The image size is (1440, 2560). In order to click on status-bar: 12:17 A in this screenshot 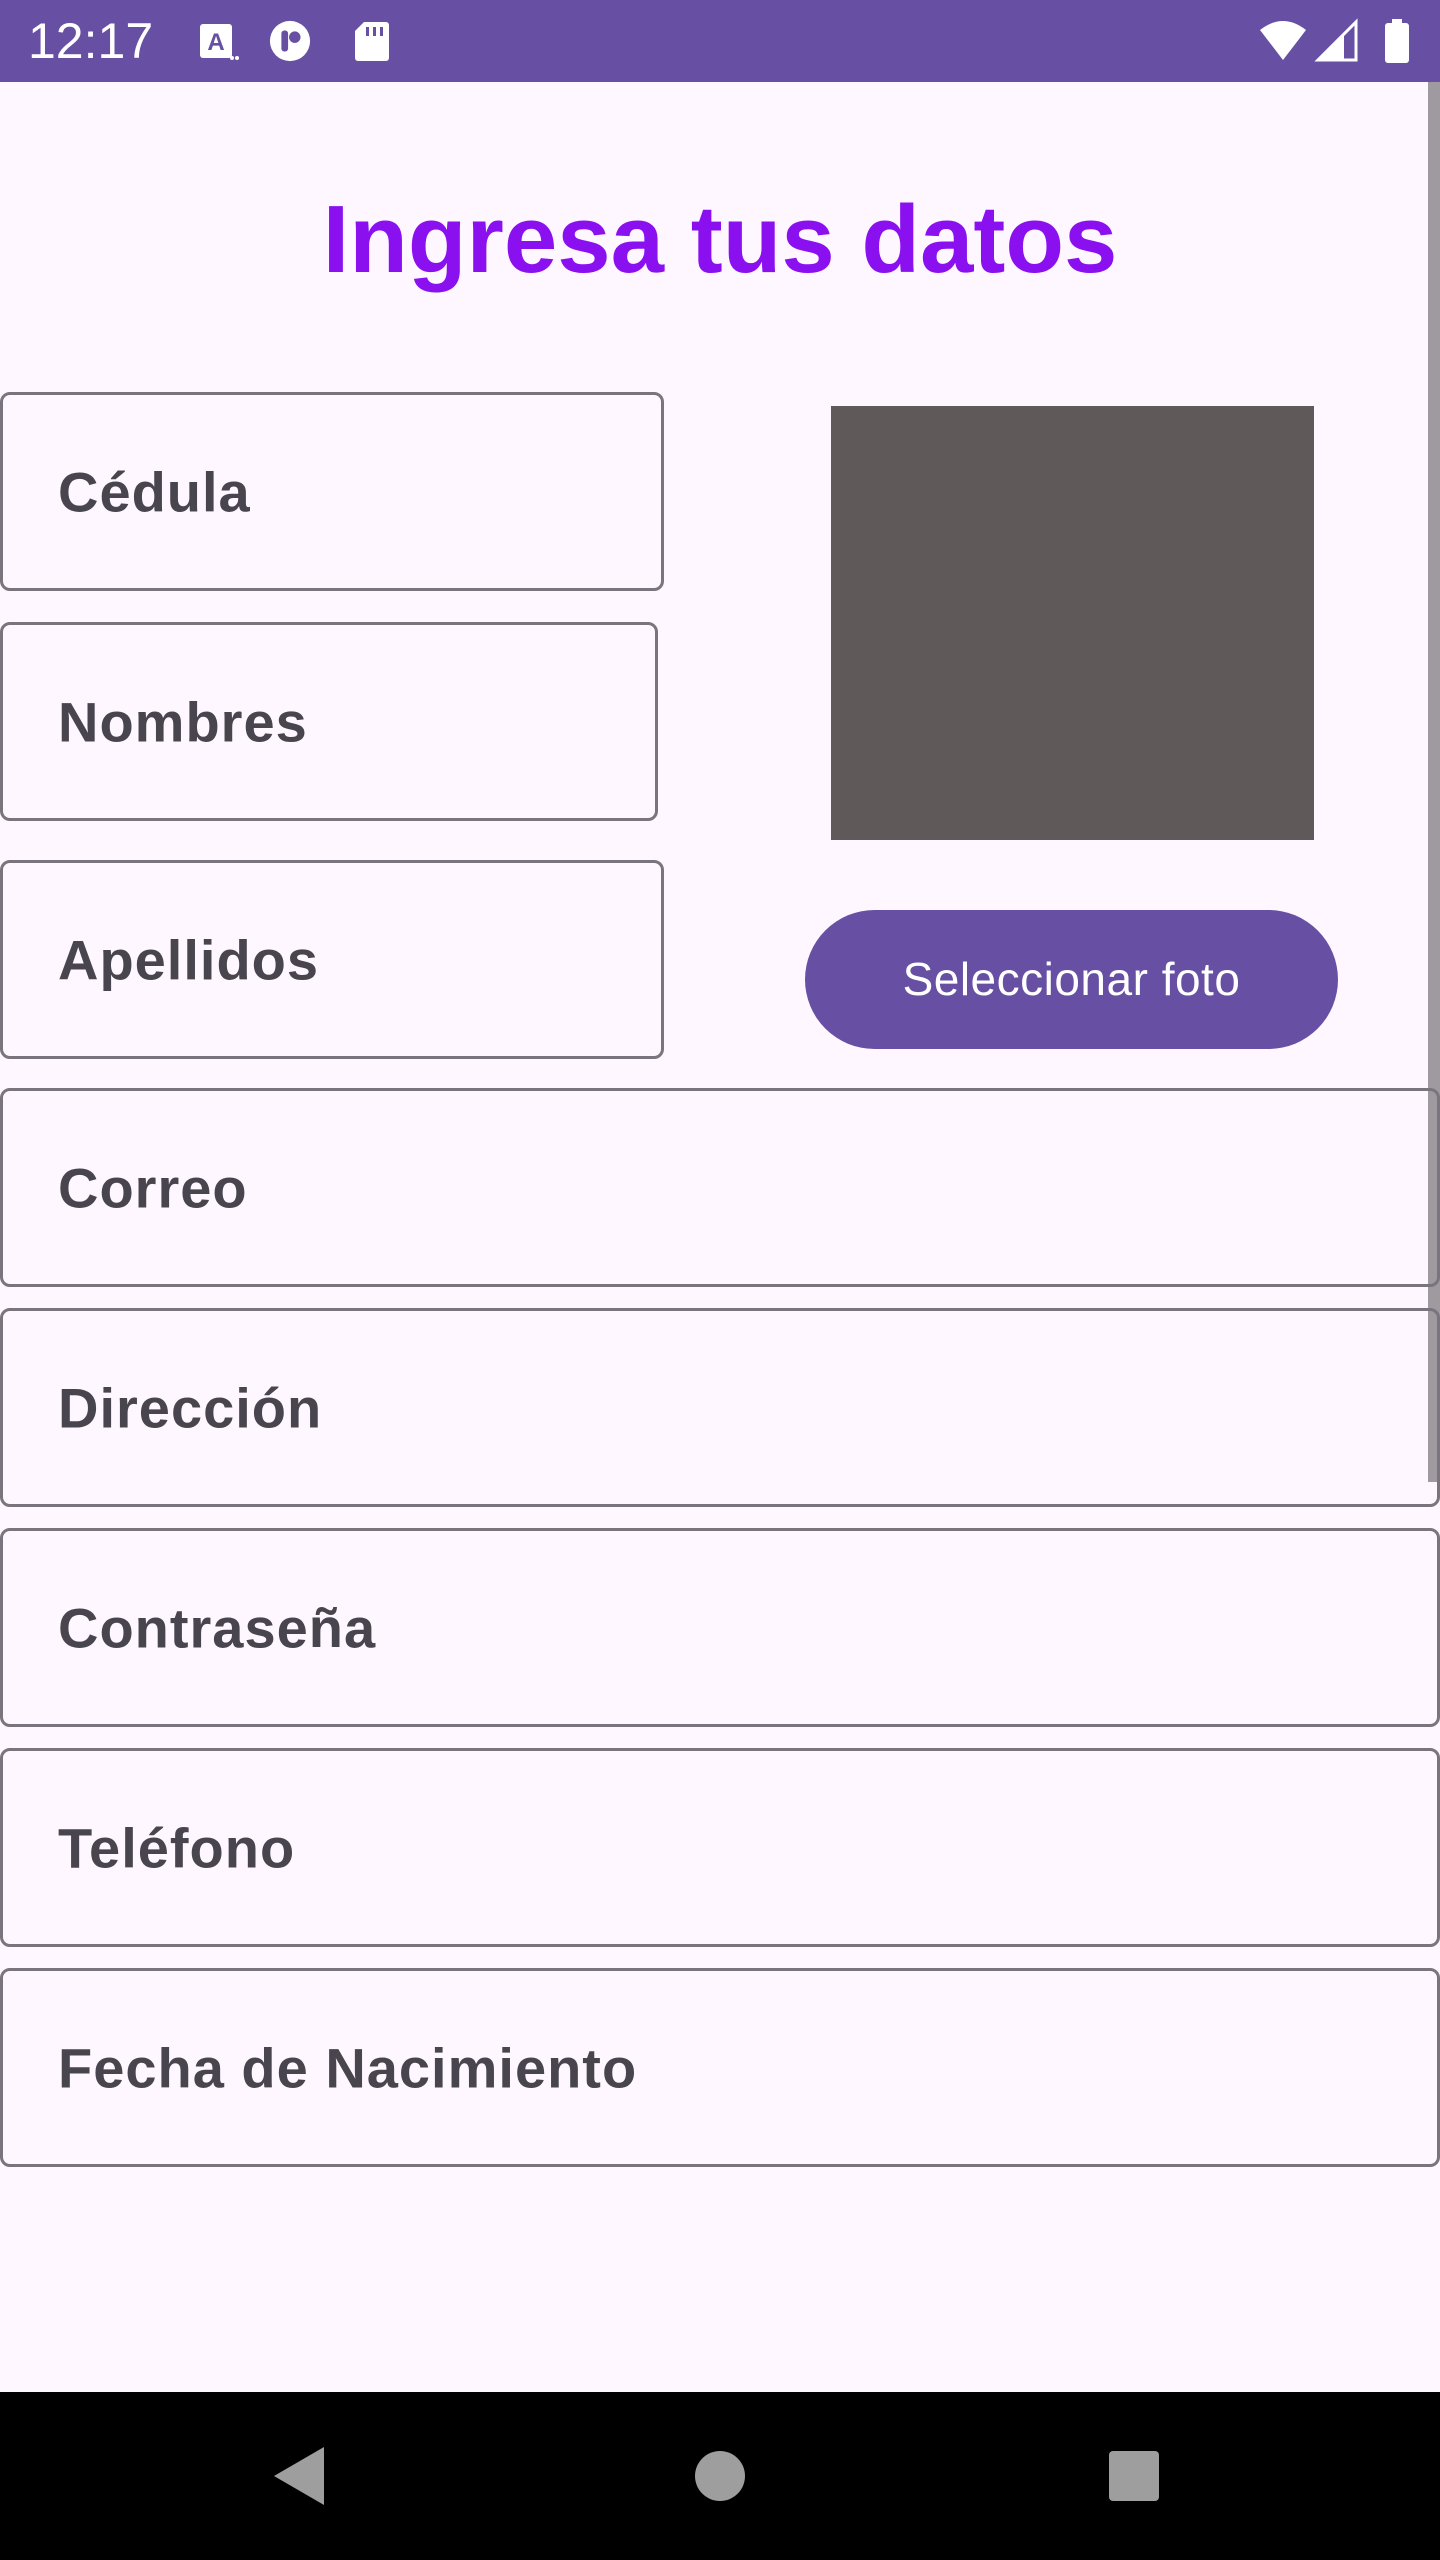, I will do `click(720, 41)`.